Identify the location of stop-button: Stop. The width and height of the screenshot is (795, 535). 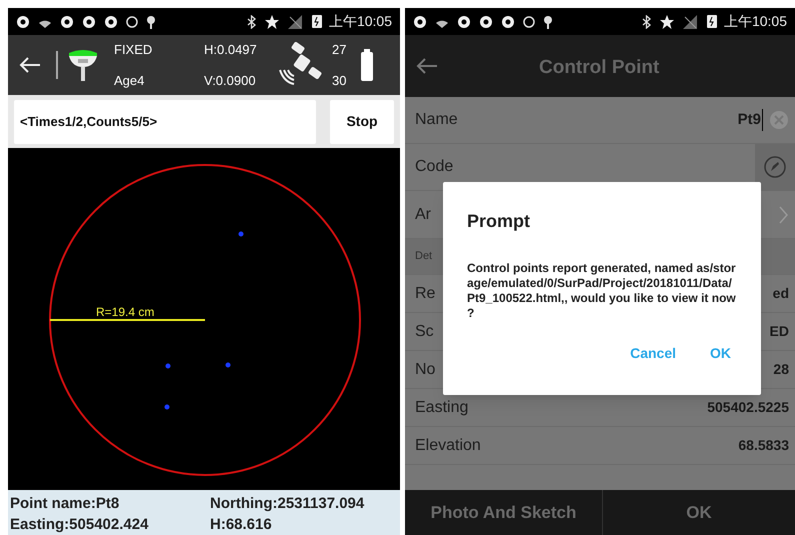
(362, 122).